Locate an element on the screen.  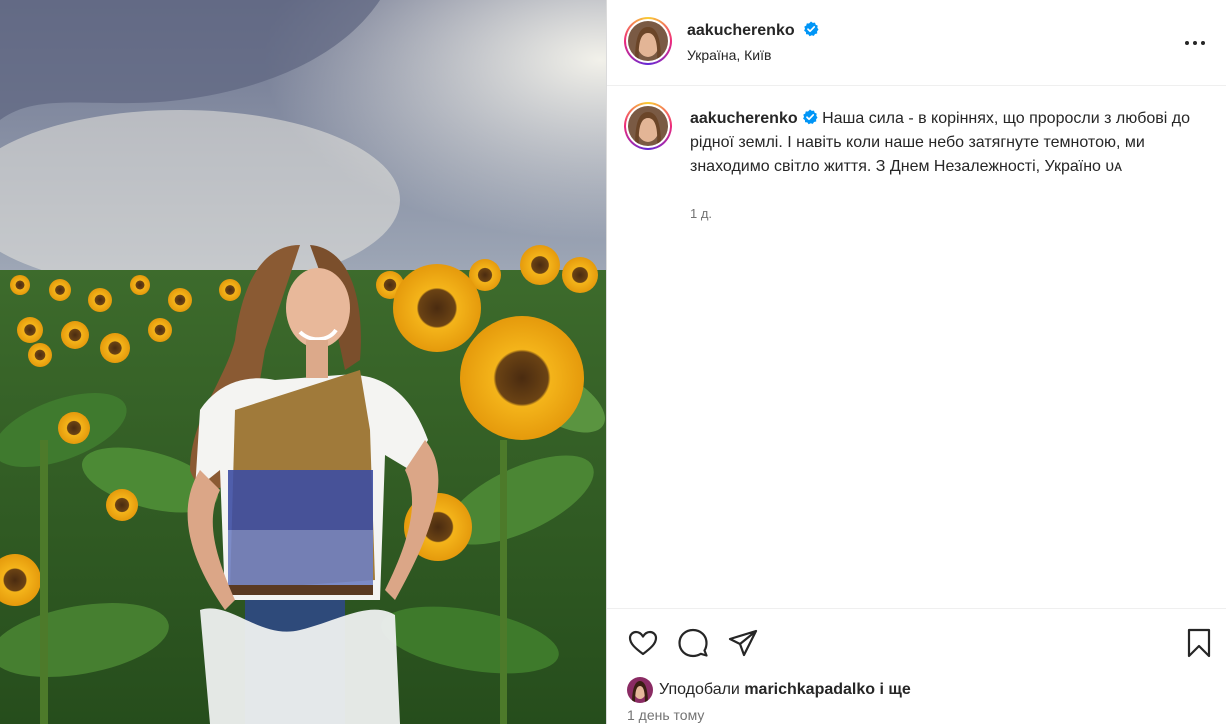
post-header: aakucherenko Україна, Київ is located at coordinates (916, 43).